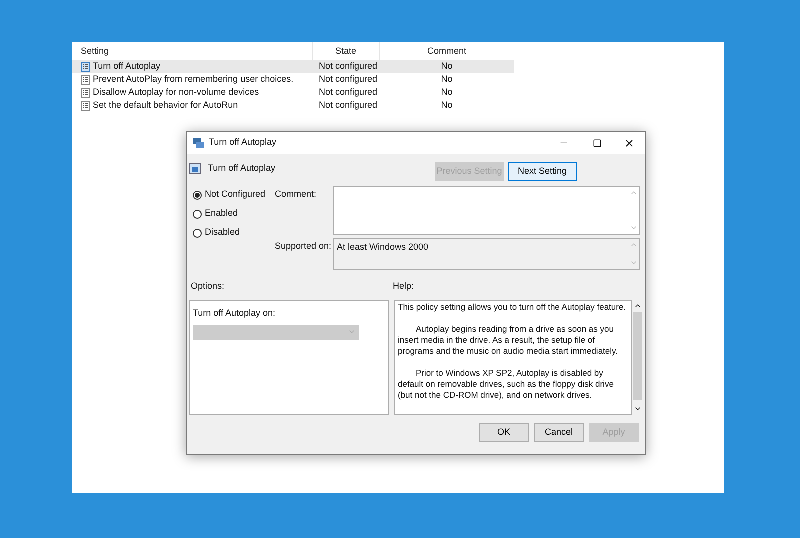 The height and width of the screenshot is (538, 800). What do you see at coordinates (208, 286) in the screenshot?
I see `options-label: Options:` at bounding box center [208, 286].